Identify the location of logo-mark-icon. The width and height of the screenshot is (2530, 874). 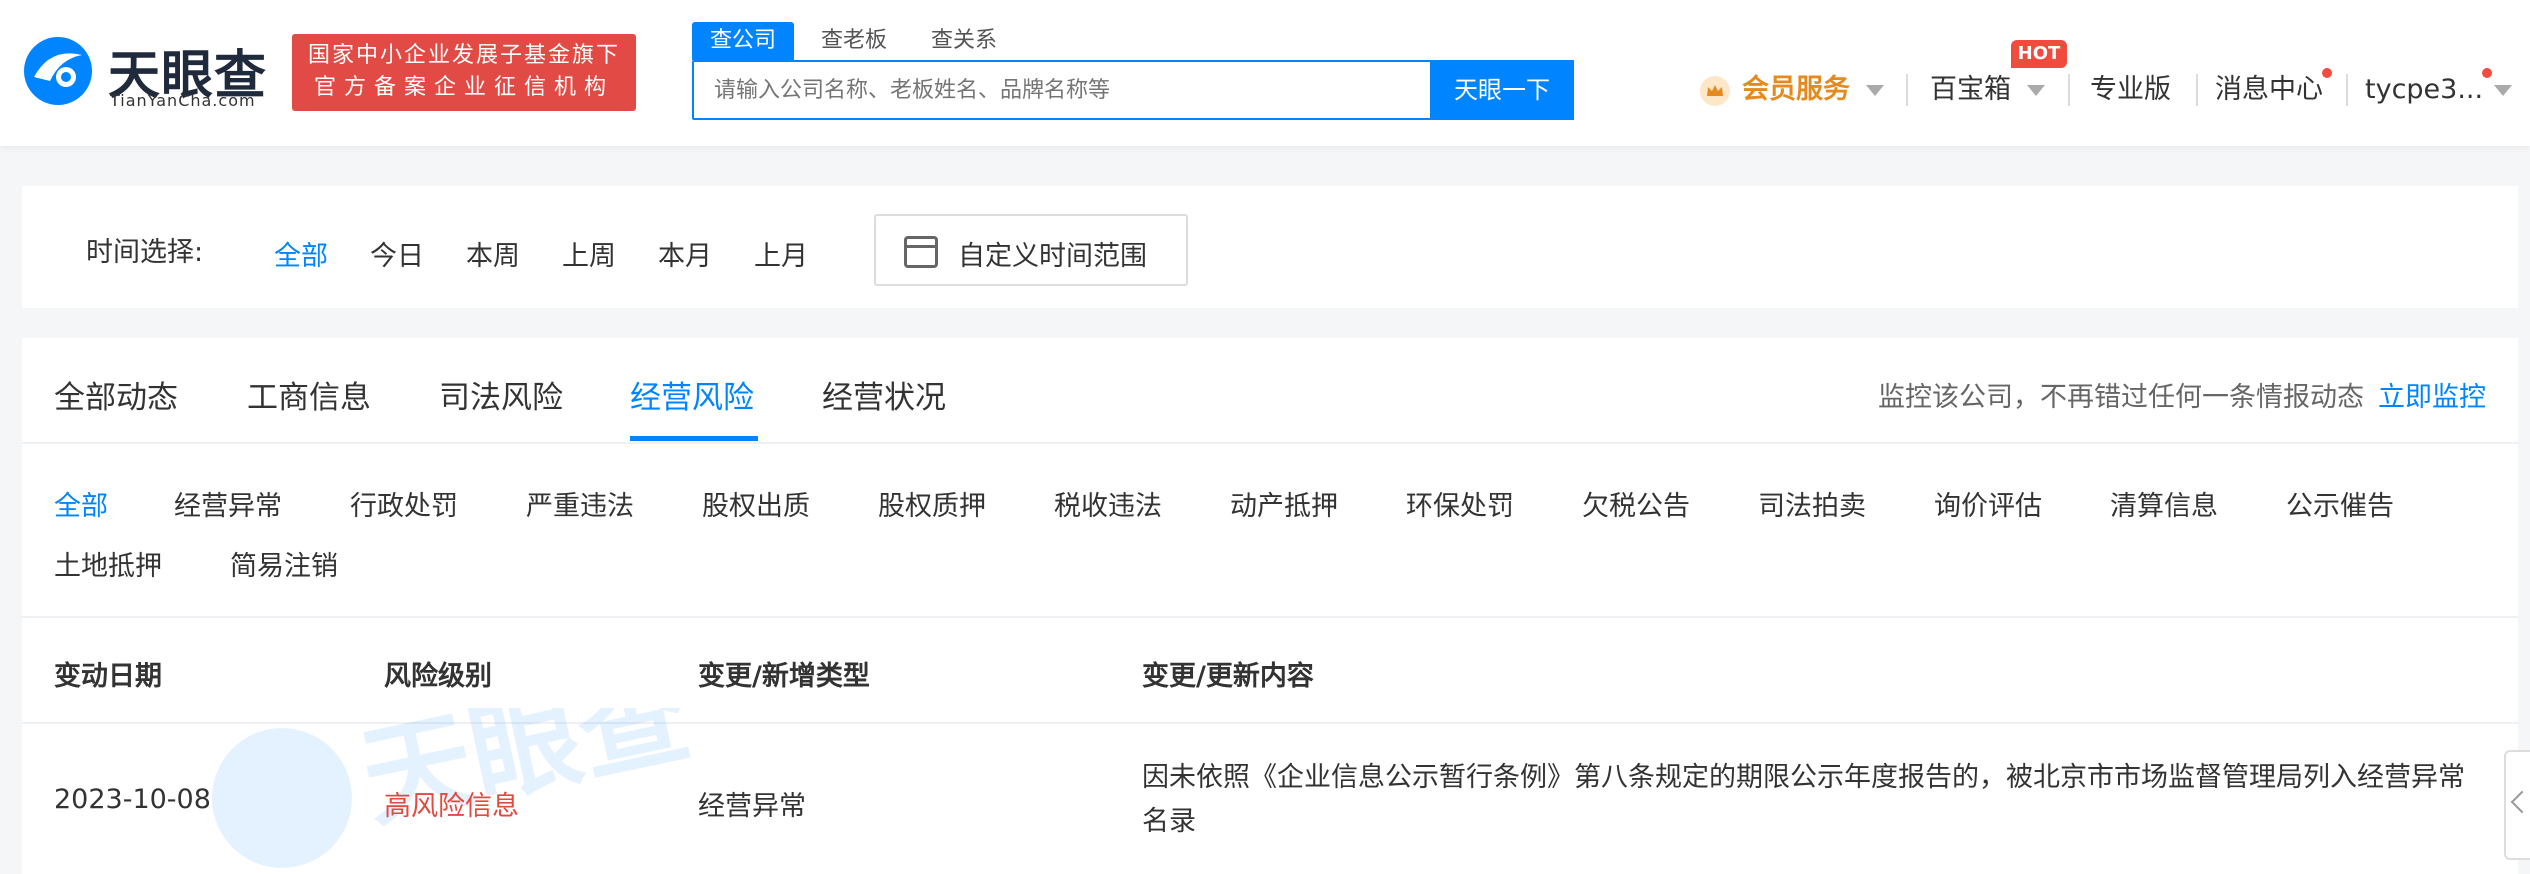
(58, 71).